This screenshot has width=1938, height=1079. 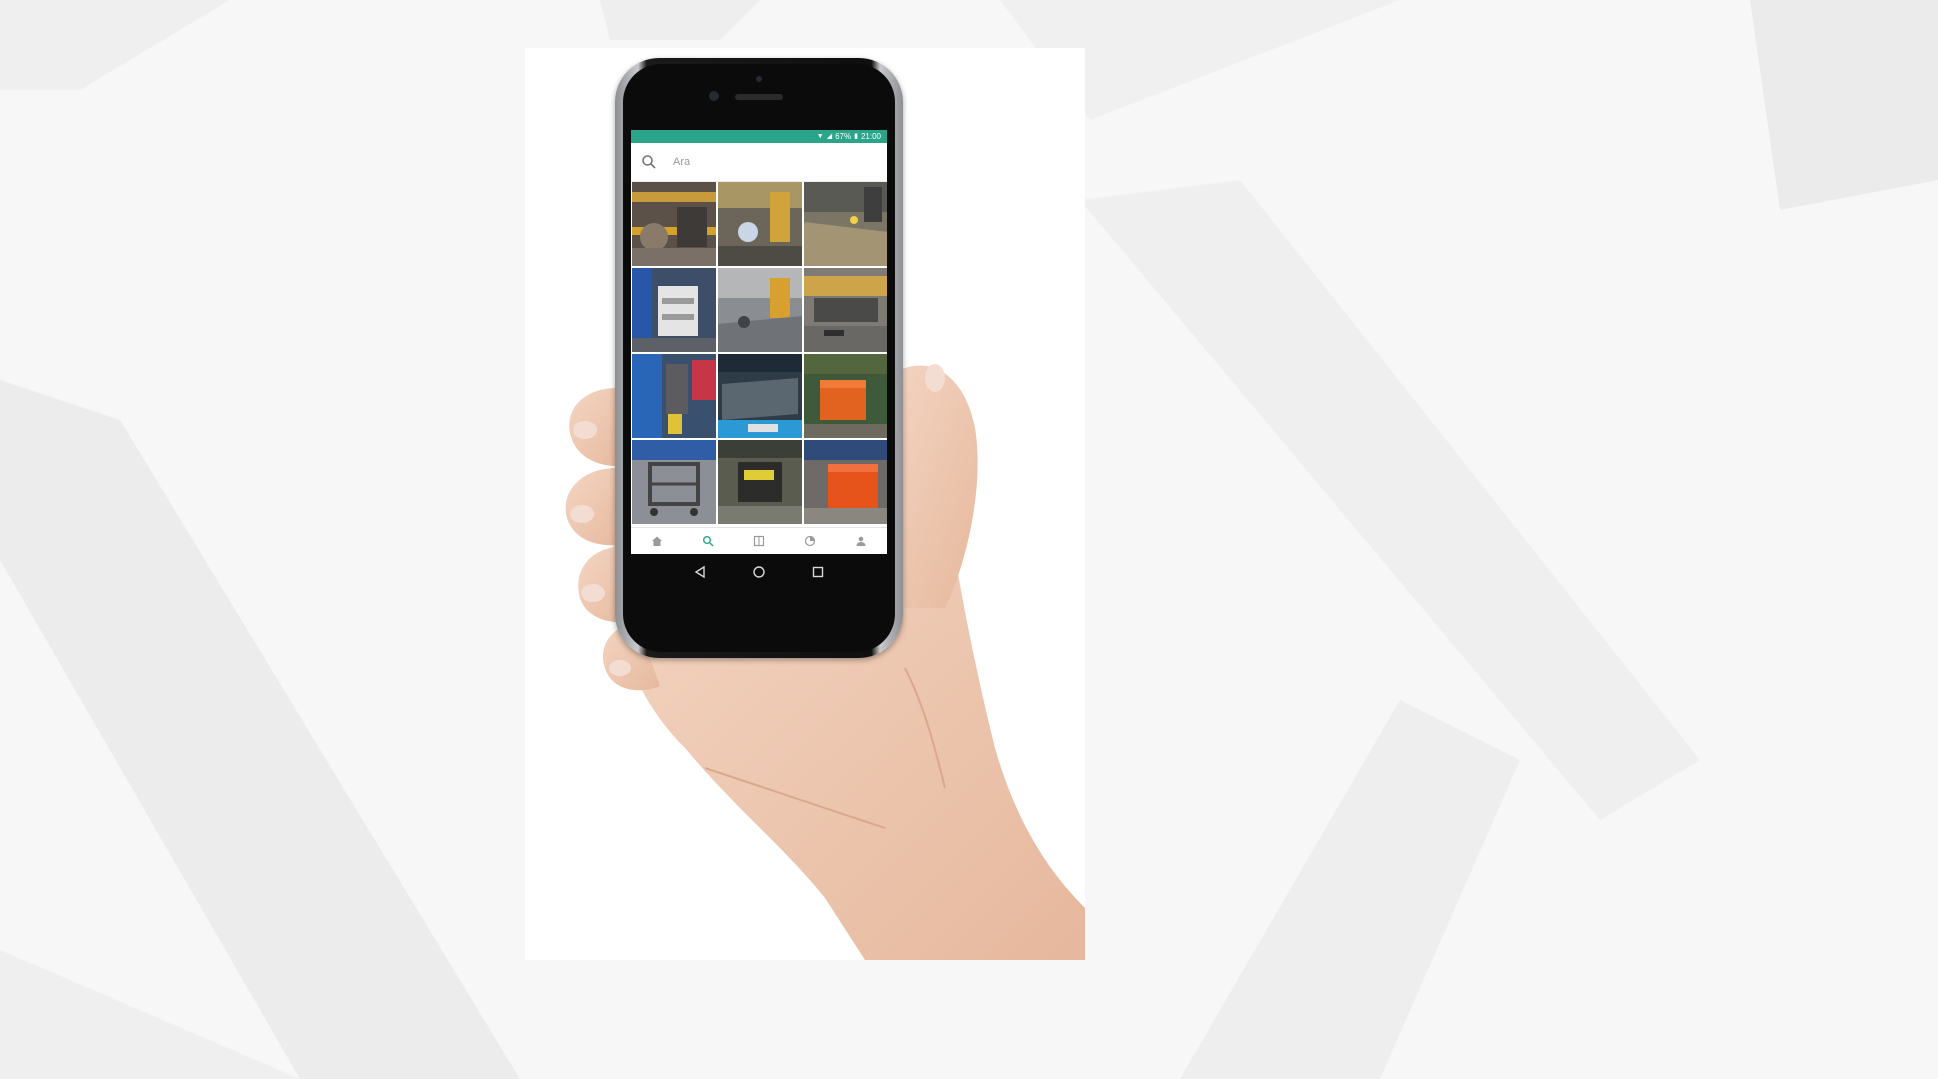 I want to click on search-bar, so click(x=759, y=162).